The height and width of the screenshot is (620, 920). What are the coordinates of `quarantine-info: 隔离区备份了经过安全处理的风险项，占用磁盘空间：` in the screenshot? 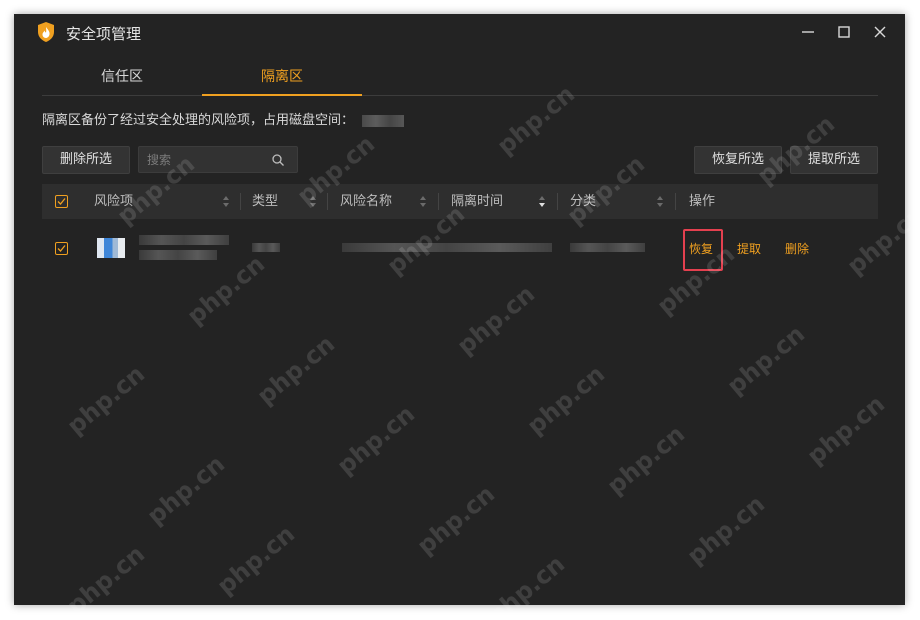 It's located at (223, 118).